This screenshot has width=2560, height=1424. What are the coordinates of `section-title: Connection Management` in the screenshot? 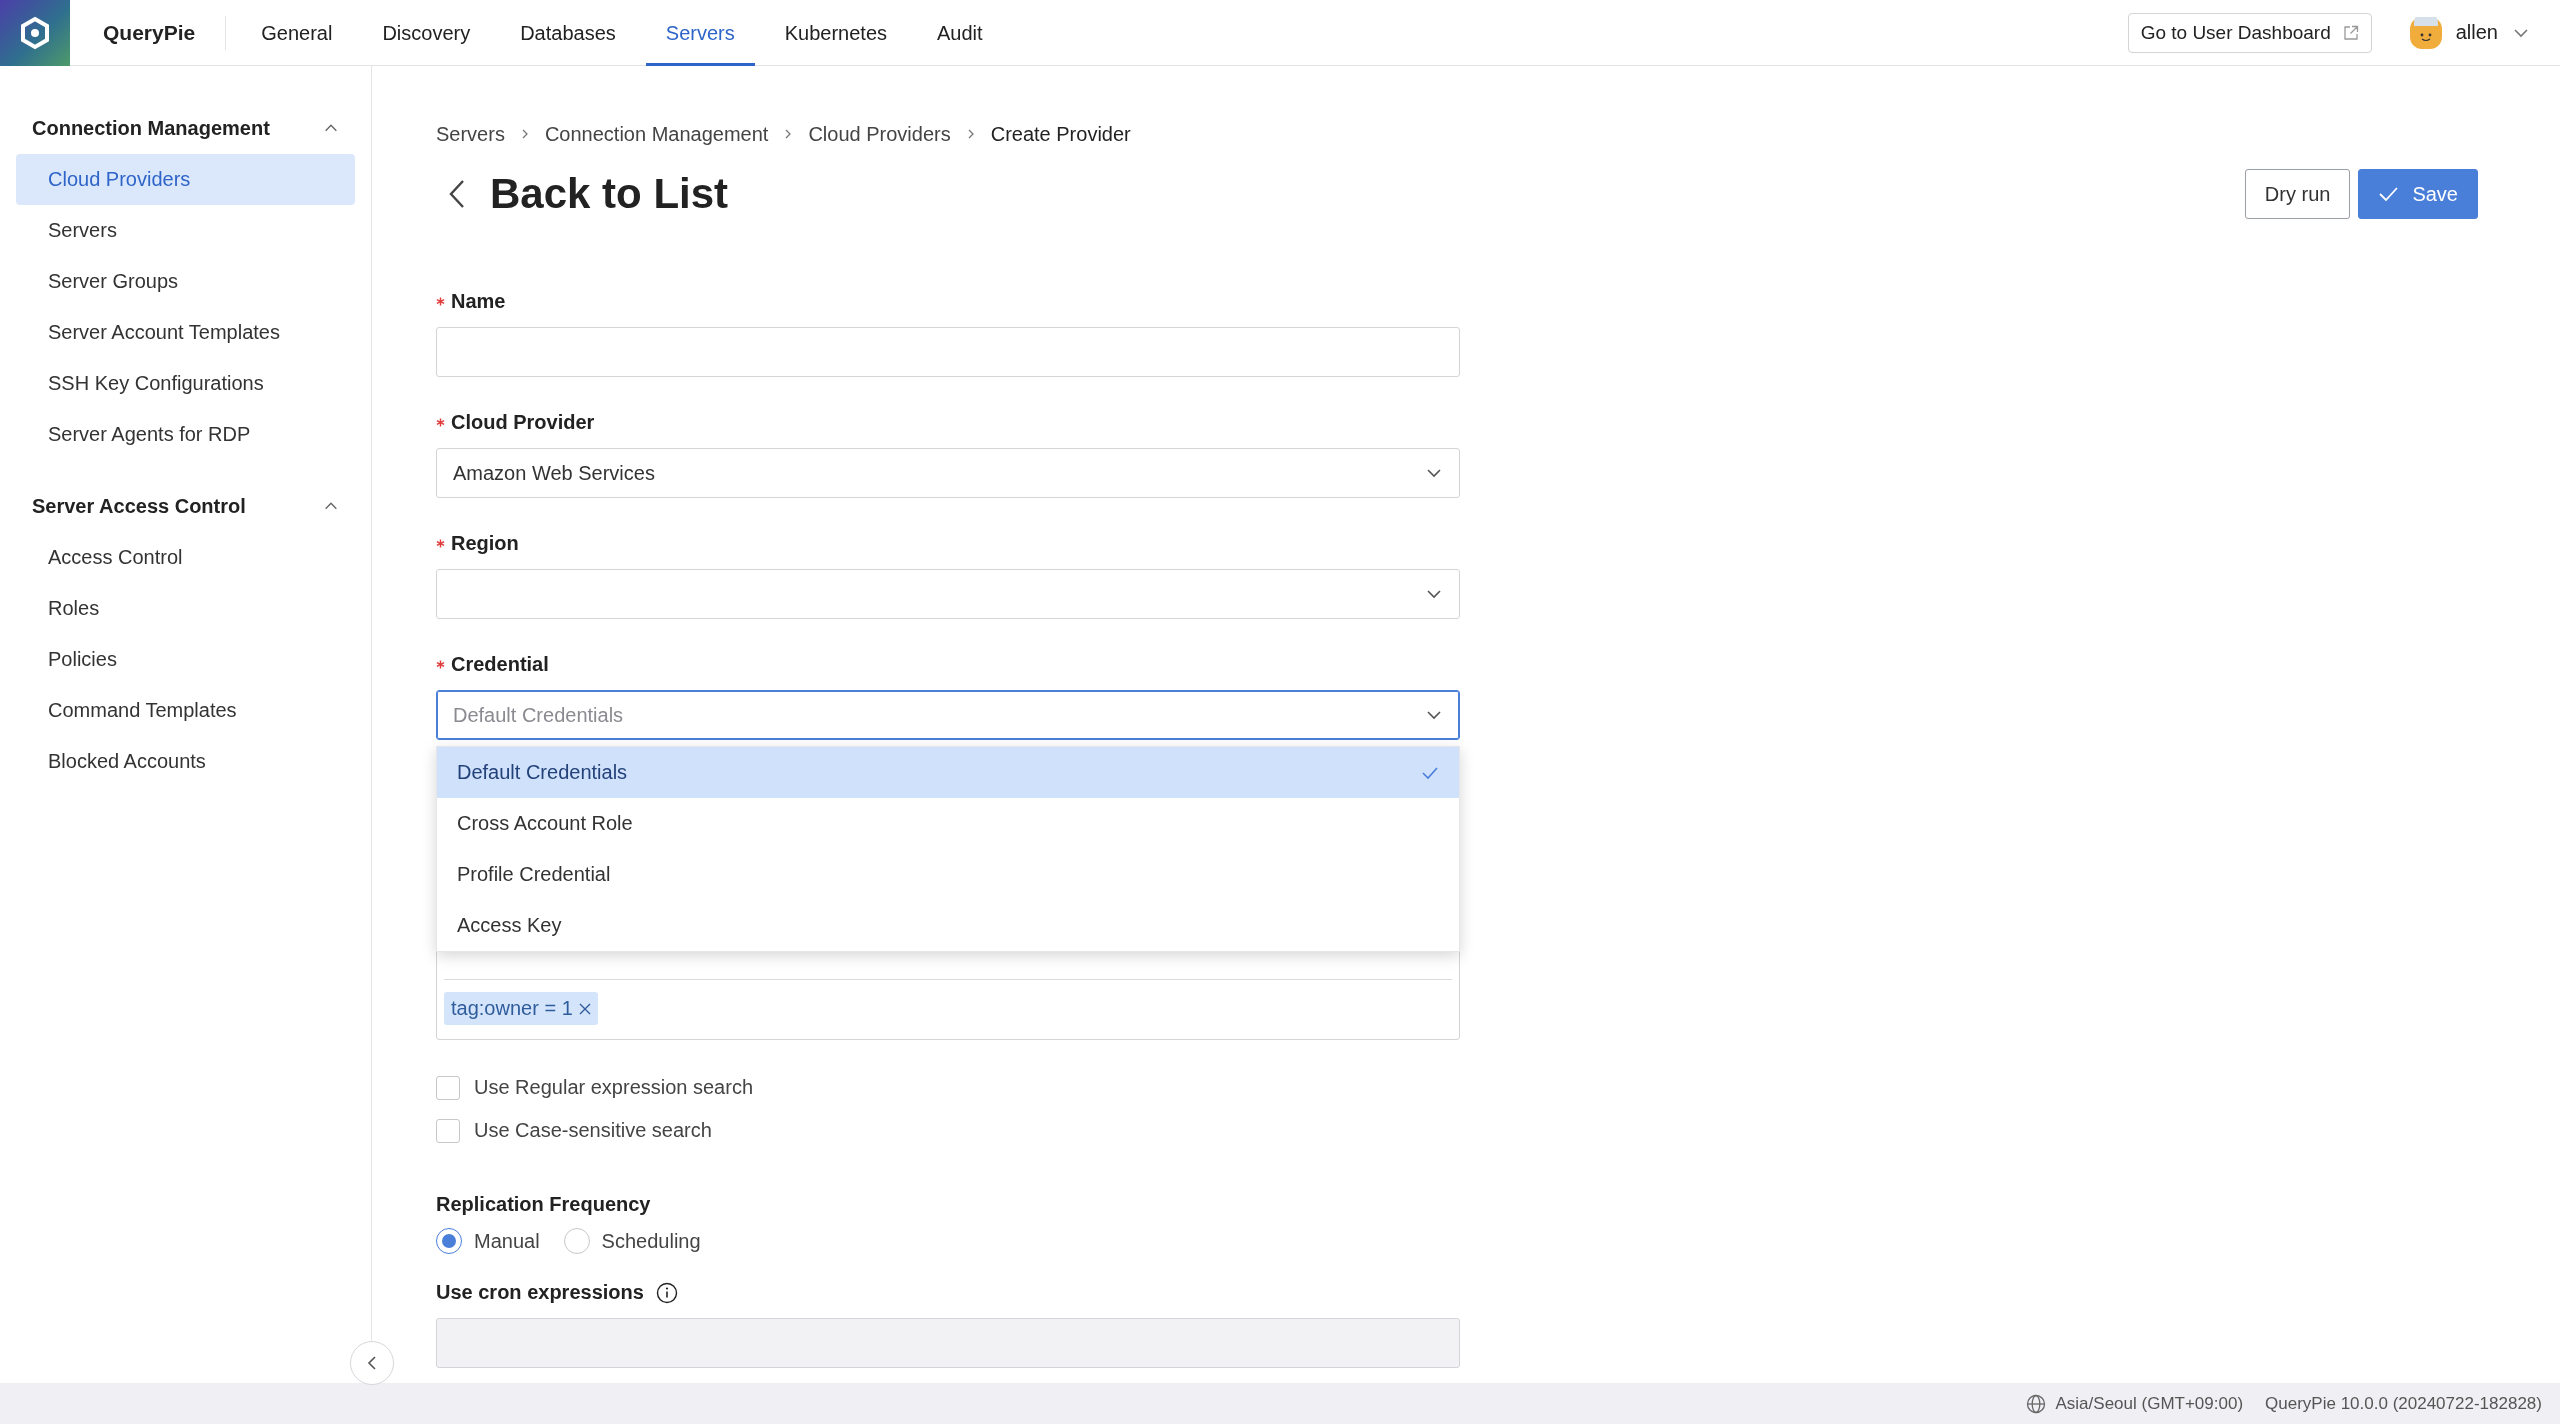 It's located at (151, 128).